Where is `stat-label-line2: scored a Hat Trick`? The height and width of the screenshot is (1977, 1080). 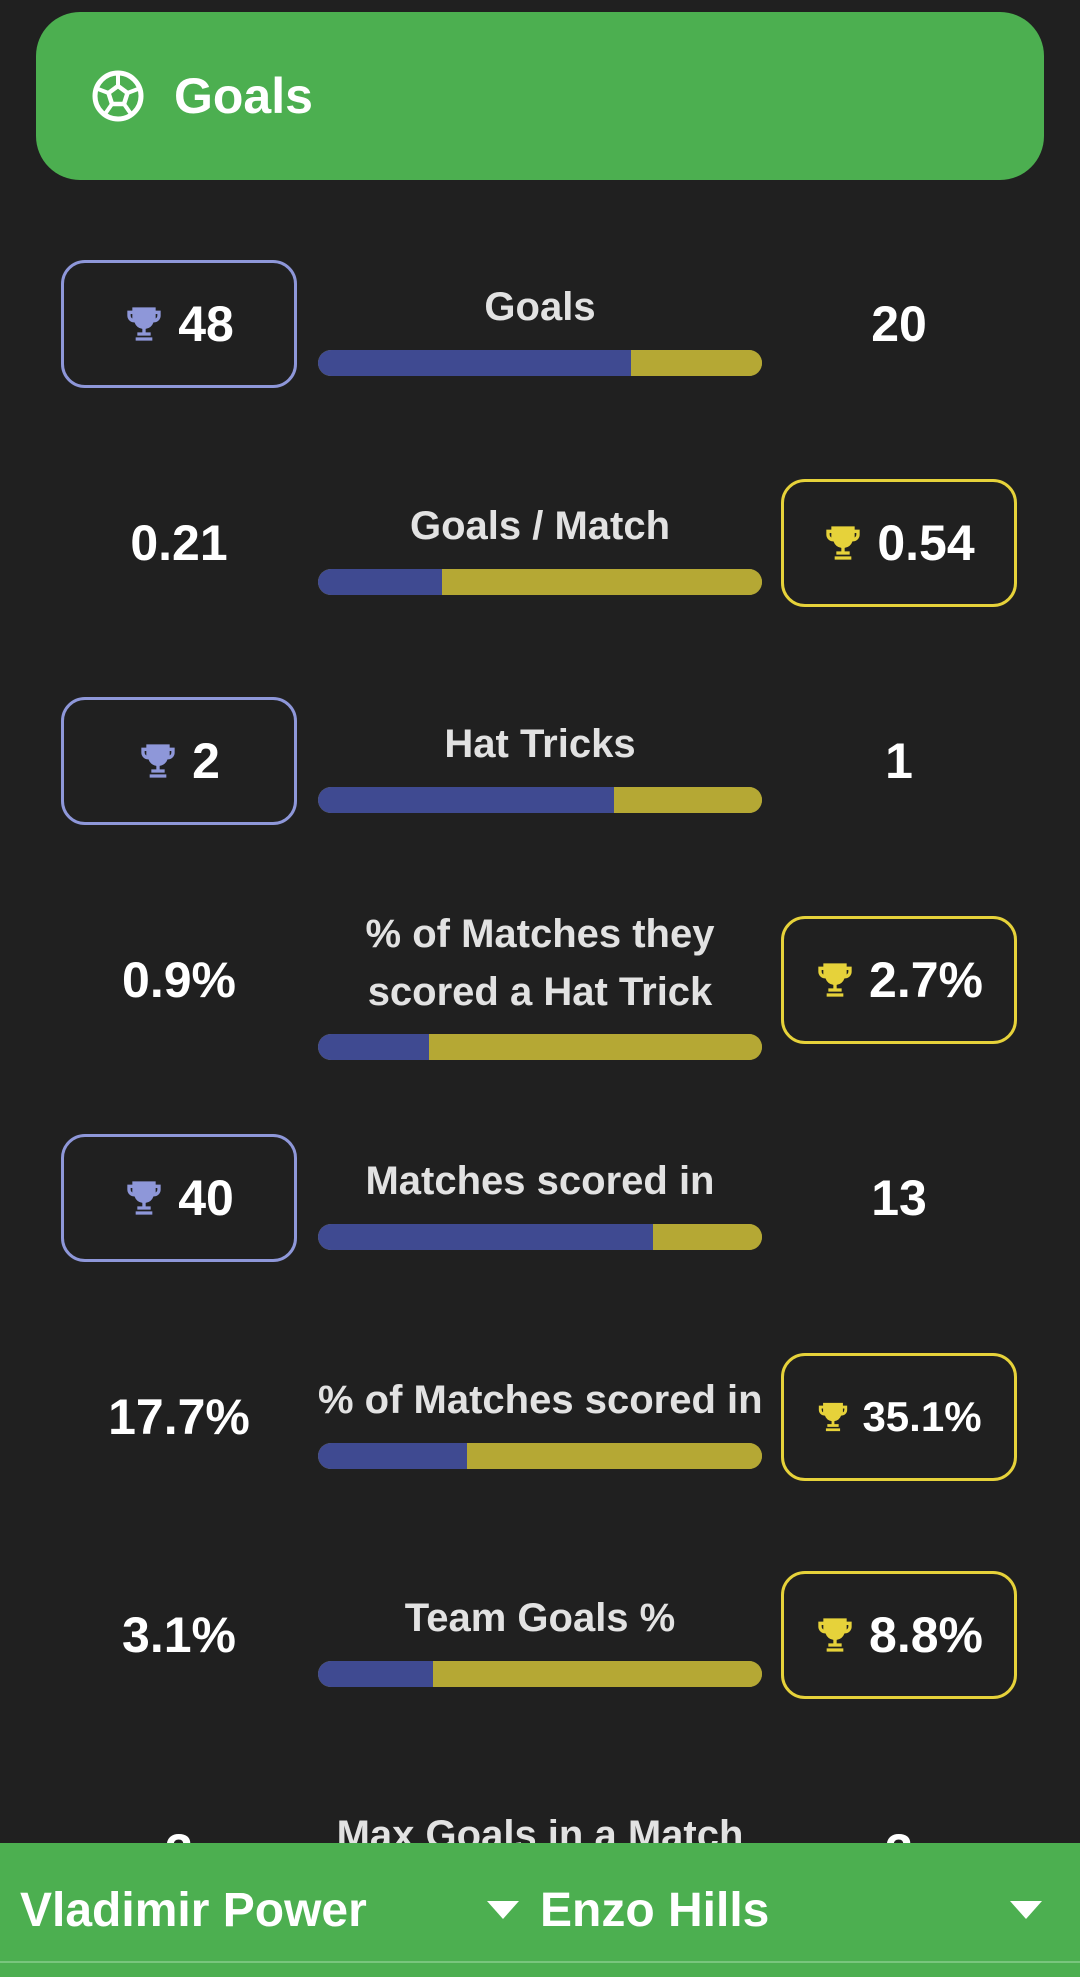 stat-label-line2: scored a Hat Trick is located at coordinates (540, 992).